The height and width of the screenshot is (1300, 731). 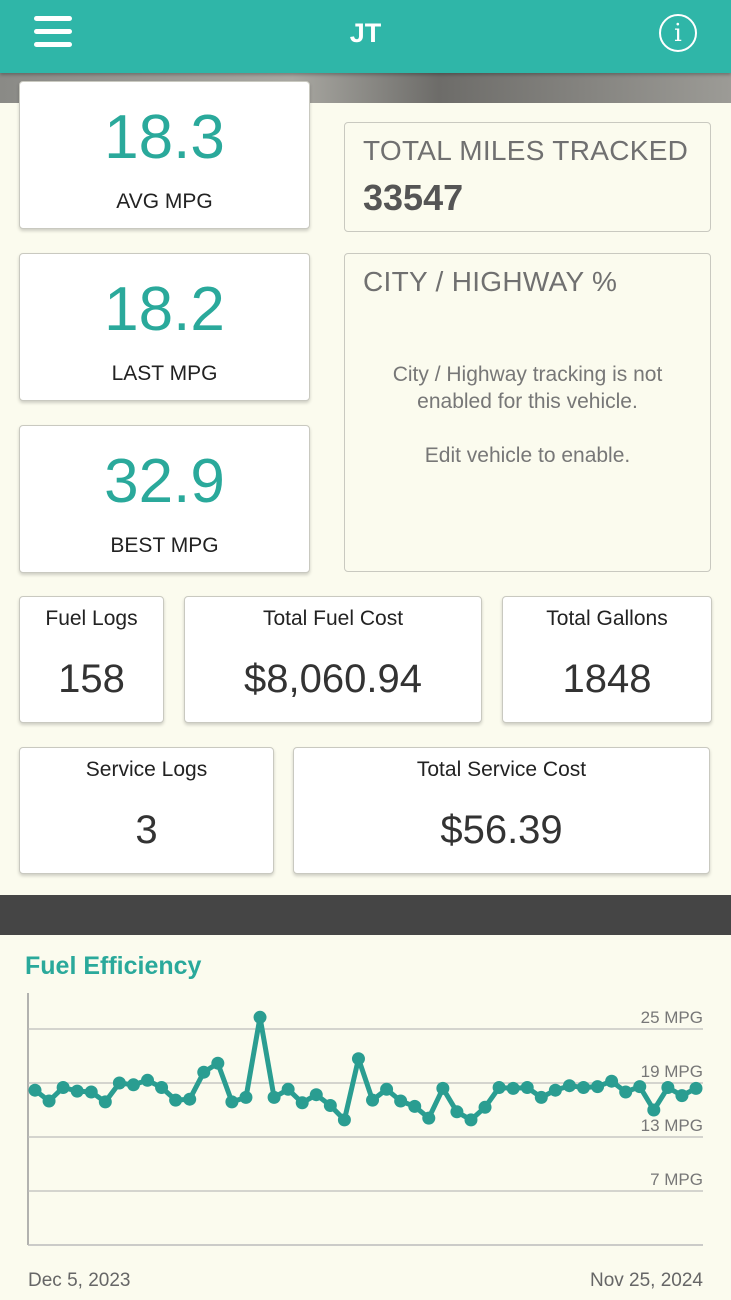 I want to click on city-highway-message-1: City / Highway tracking is not, so click(x=527, y=374).